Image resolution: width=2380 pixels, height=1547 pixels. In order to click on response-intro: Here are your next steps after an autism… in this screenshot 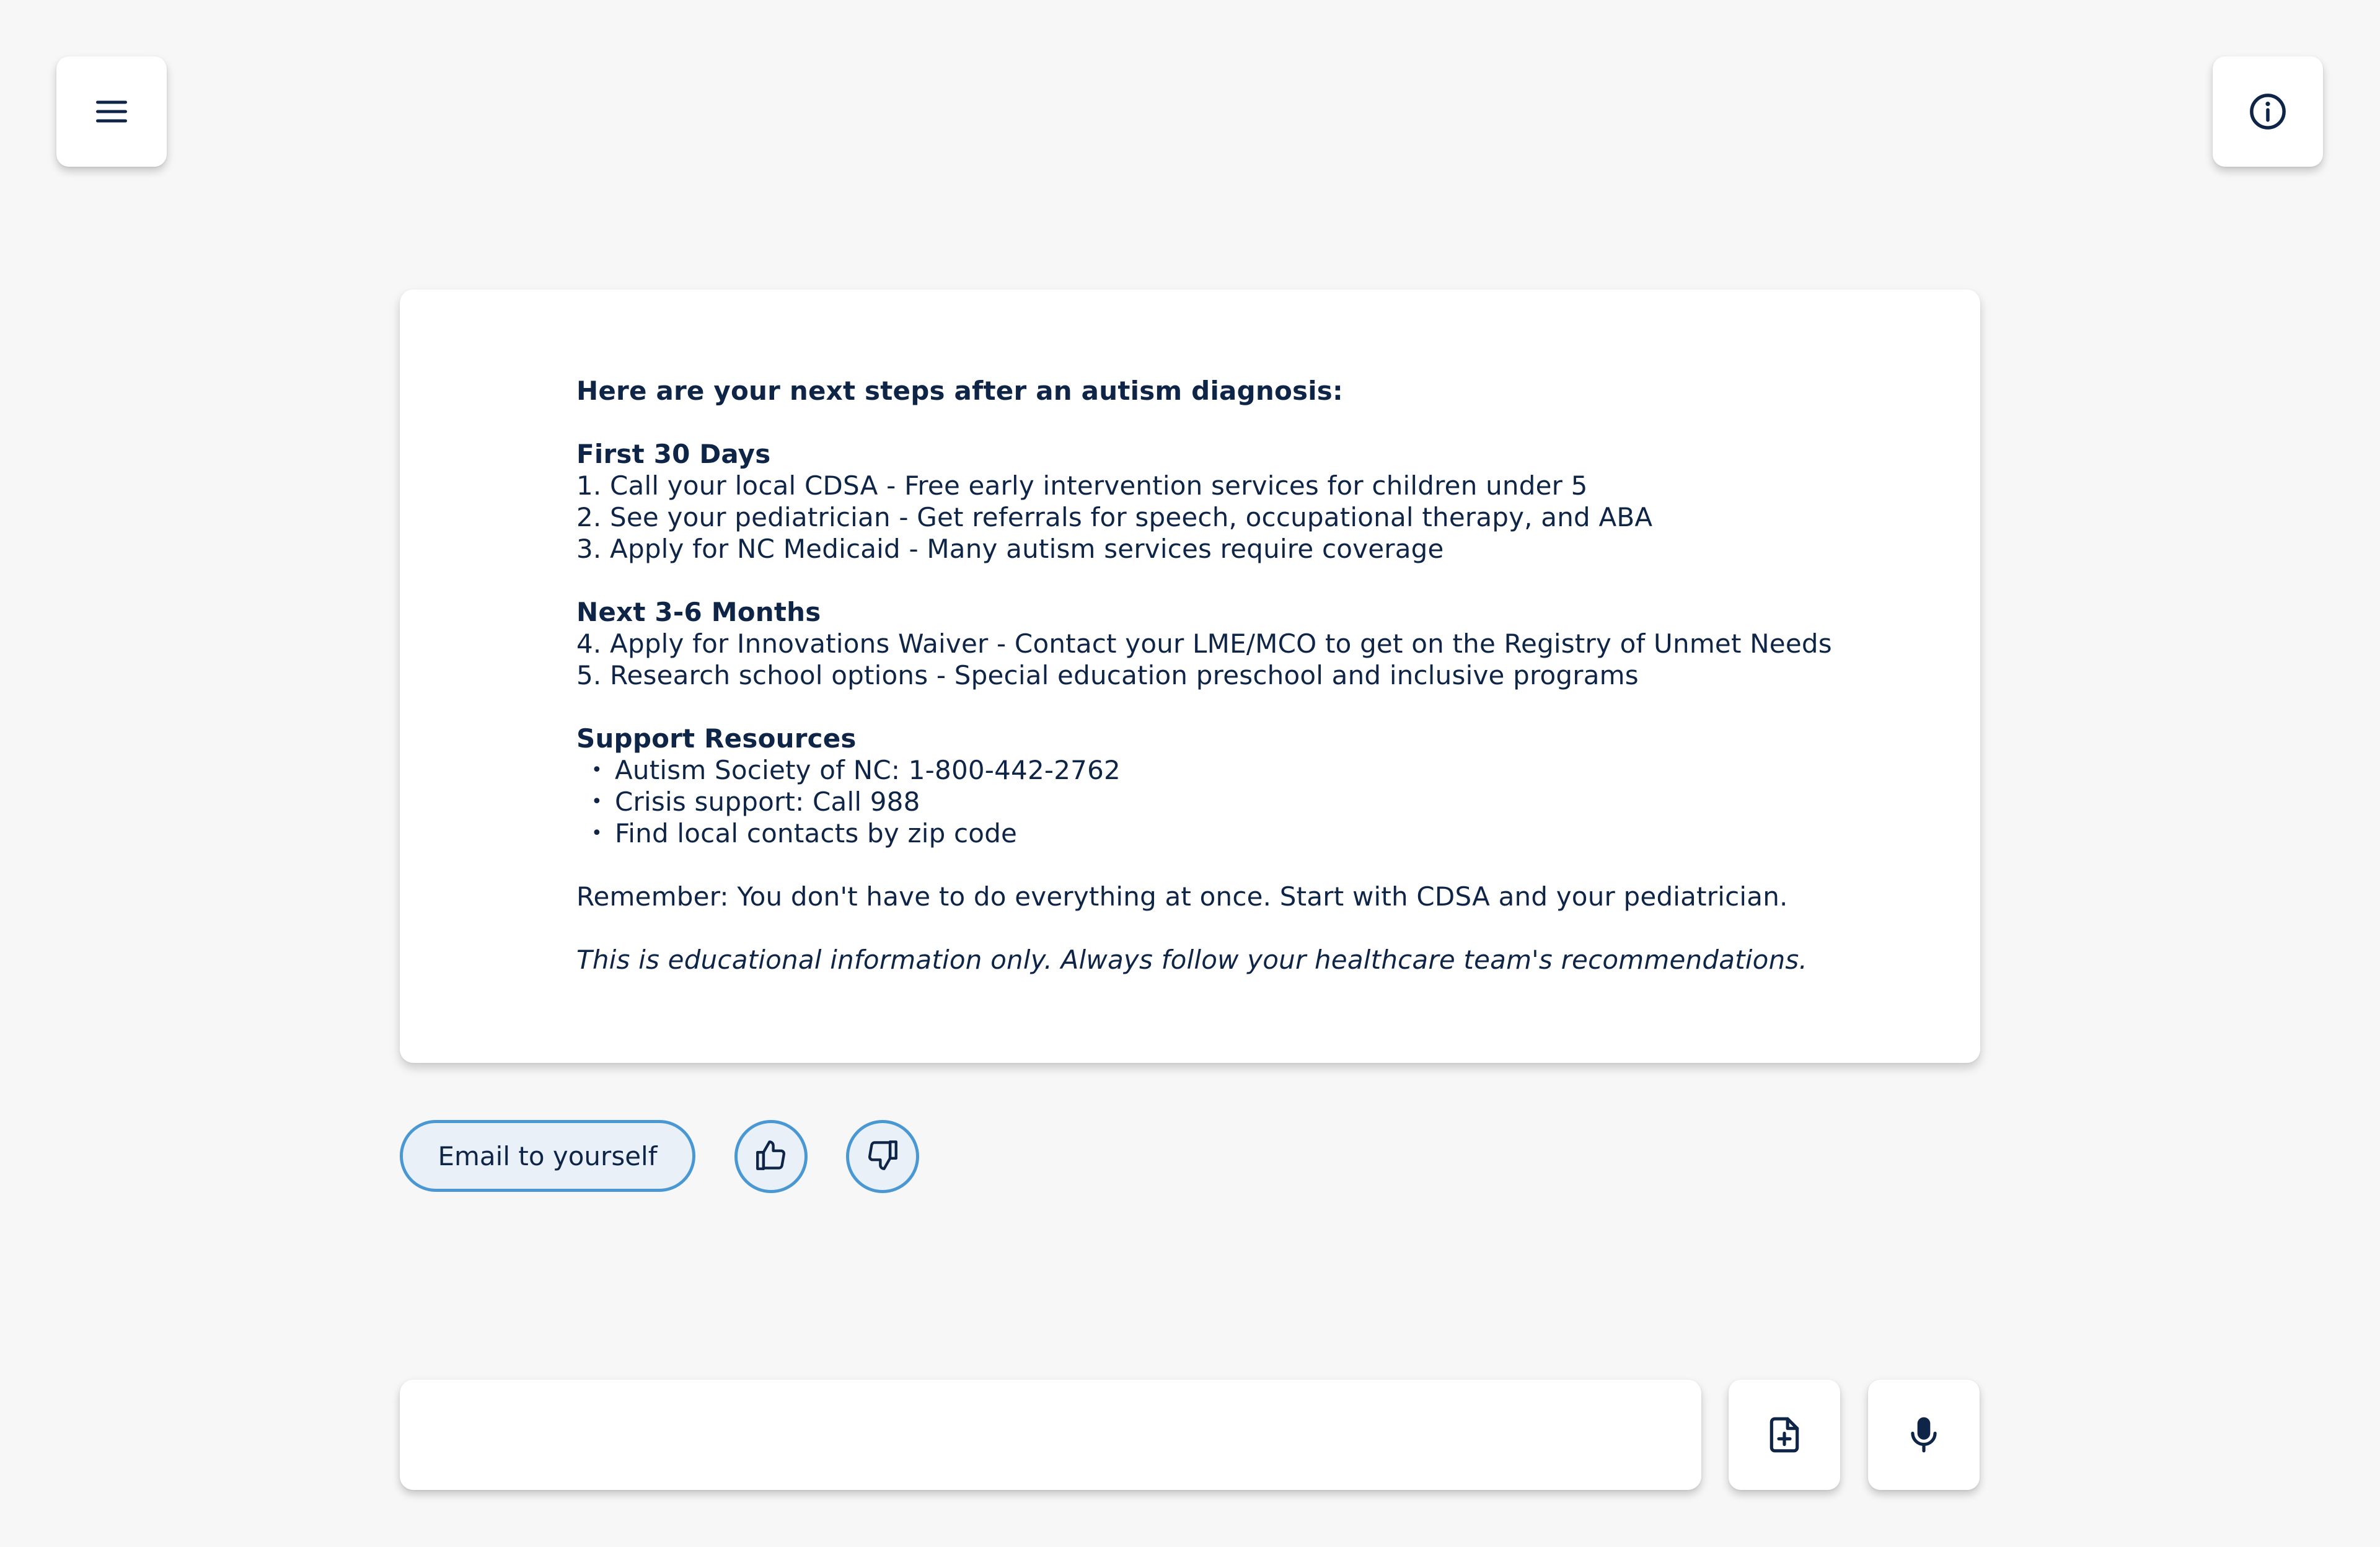, I will do `click(959, 391)`.